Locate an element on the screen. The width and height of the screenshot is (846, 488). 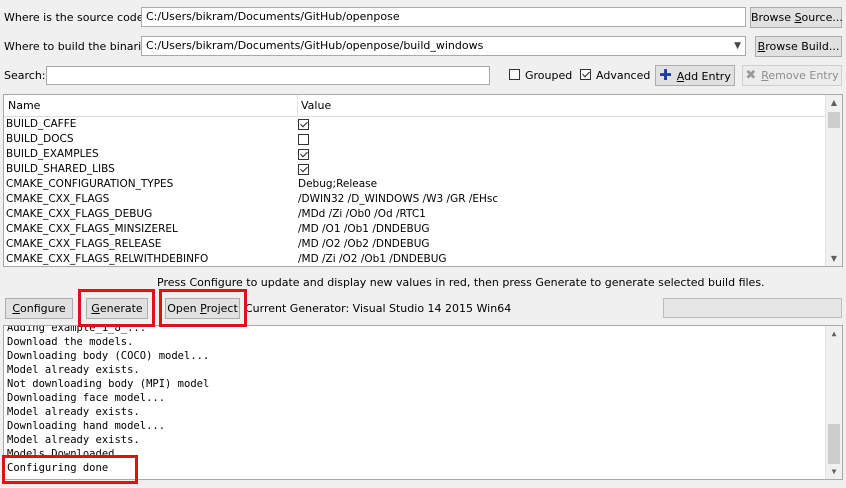
output-line: Models Downloaded. is located at coordinates (64, 454).